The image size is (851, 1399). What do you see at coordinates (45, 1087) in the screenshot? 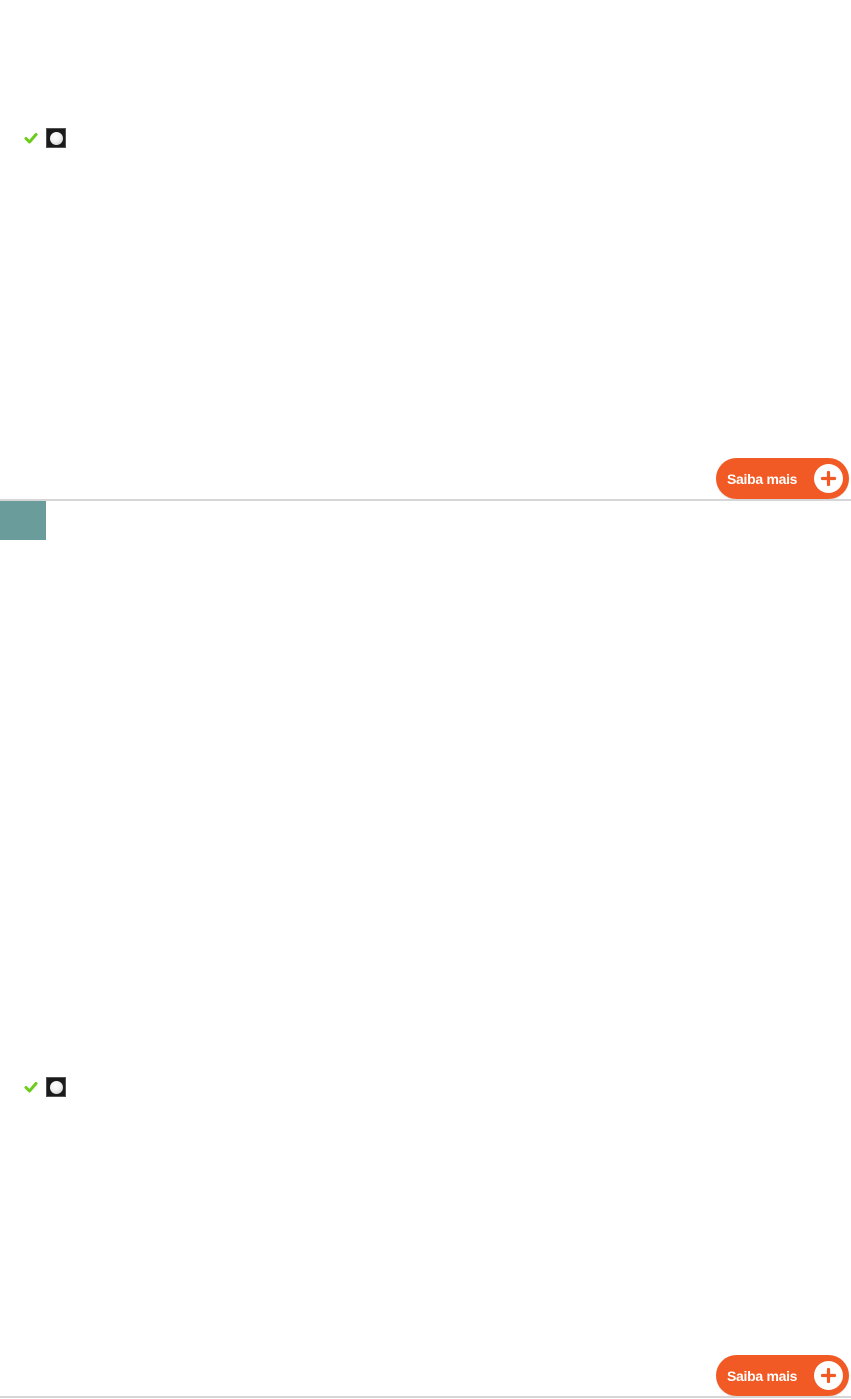
I see `item-2-icons` at bounding box center [45, 1087].